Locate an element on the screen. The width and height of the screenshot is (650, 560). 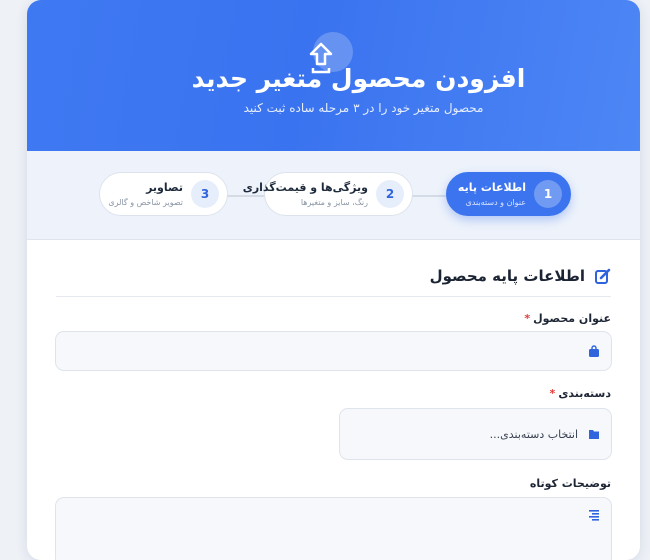
title-label: عنوان محصول* is located at coordinates (567, 318).